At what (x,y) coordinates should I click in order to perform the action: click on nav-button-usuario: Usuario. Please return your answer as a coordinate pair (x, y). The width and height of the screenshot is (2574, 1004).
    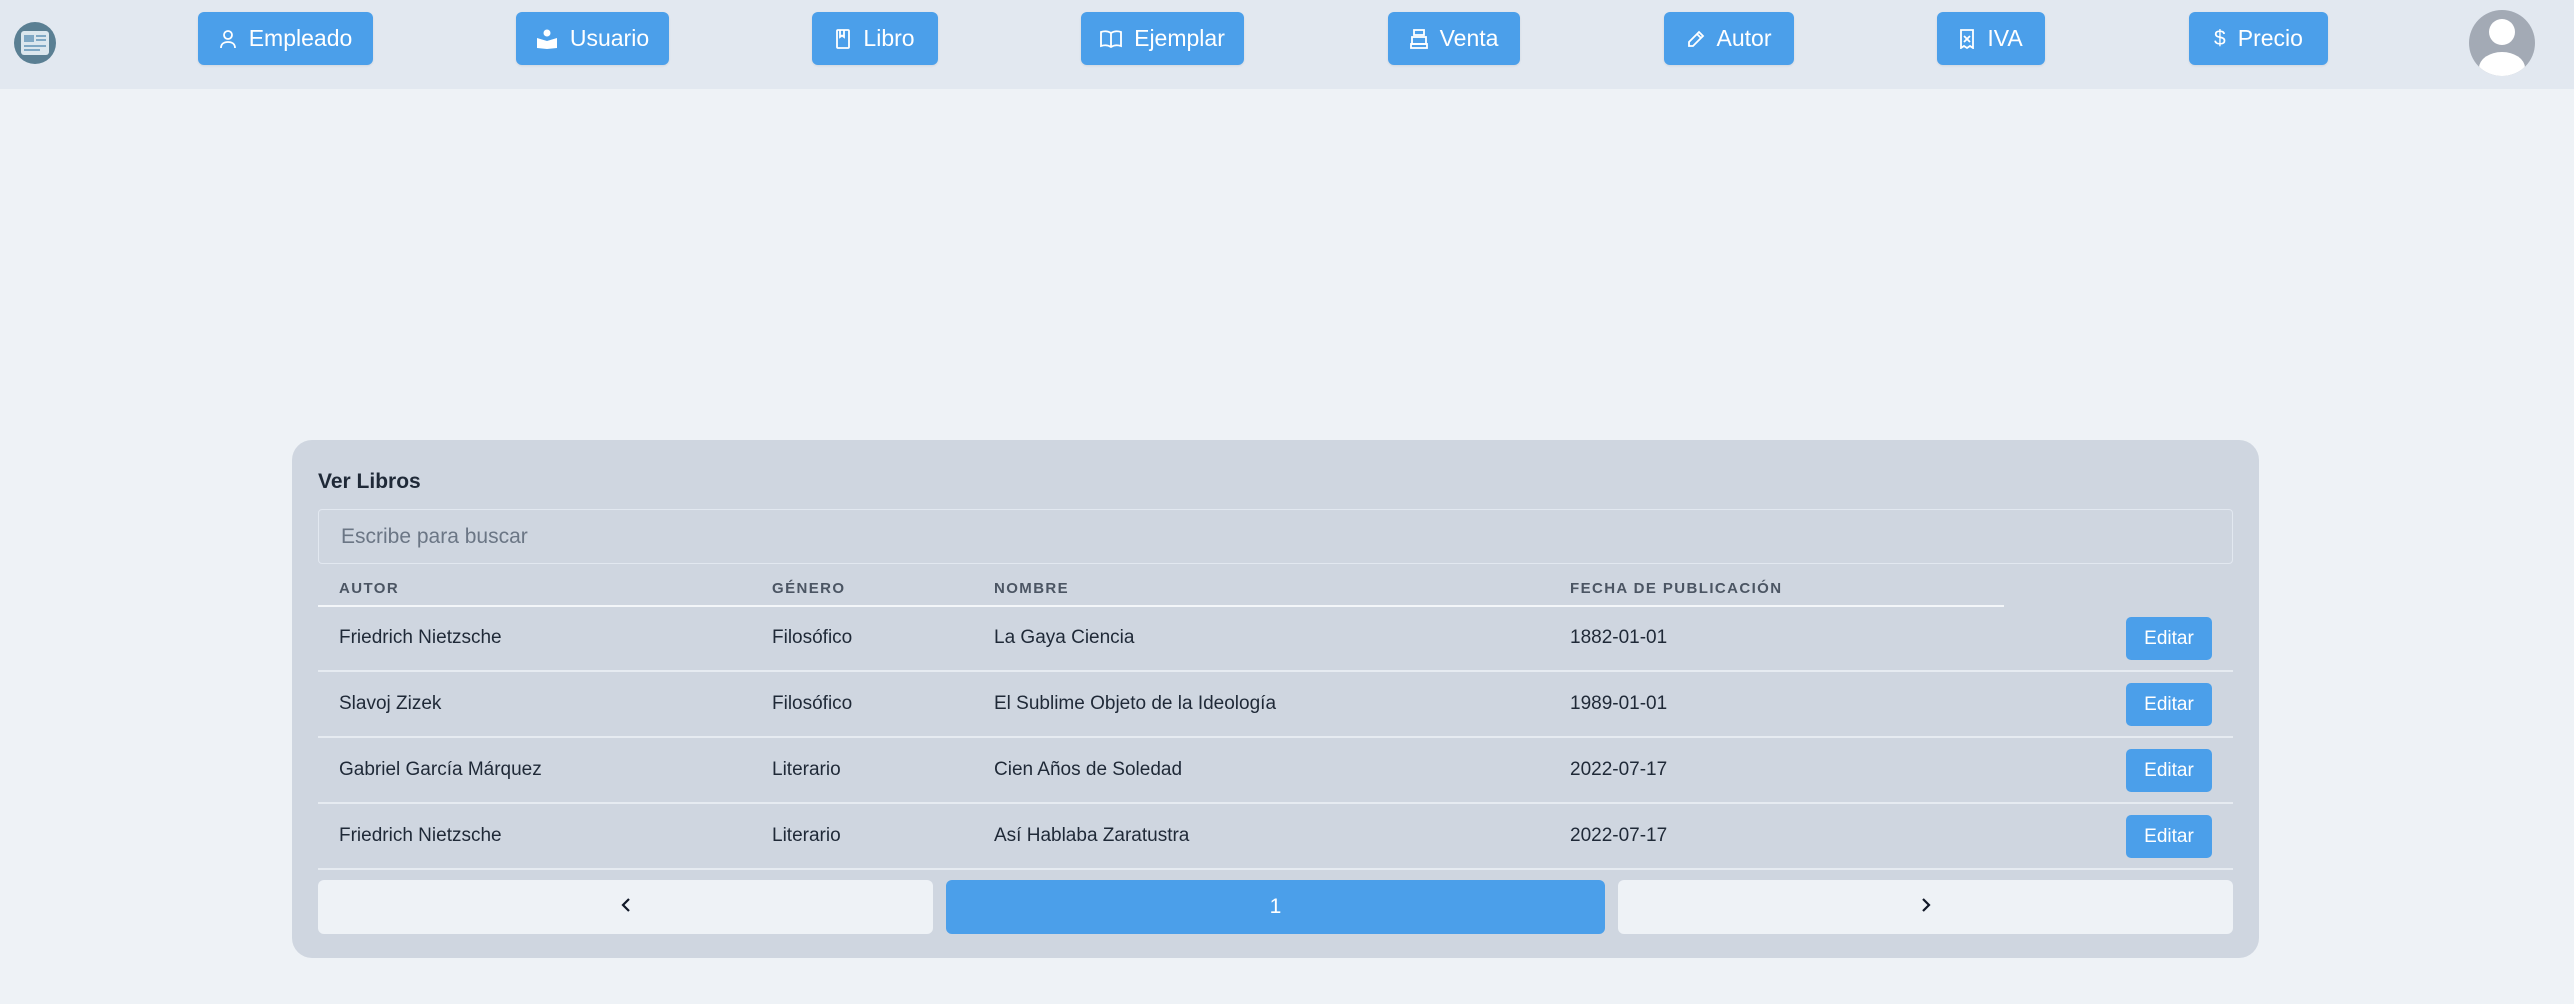
    Looking at the image, I should click on (592, 38).